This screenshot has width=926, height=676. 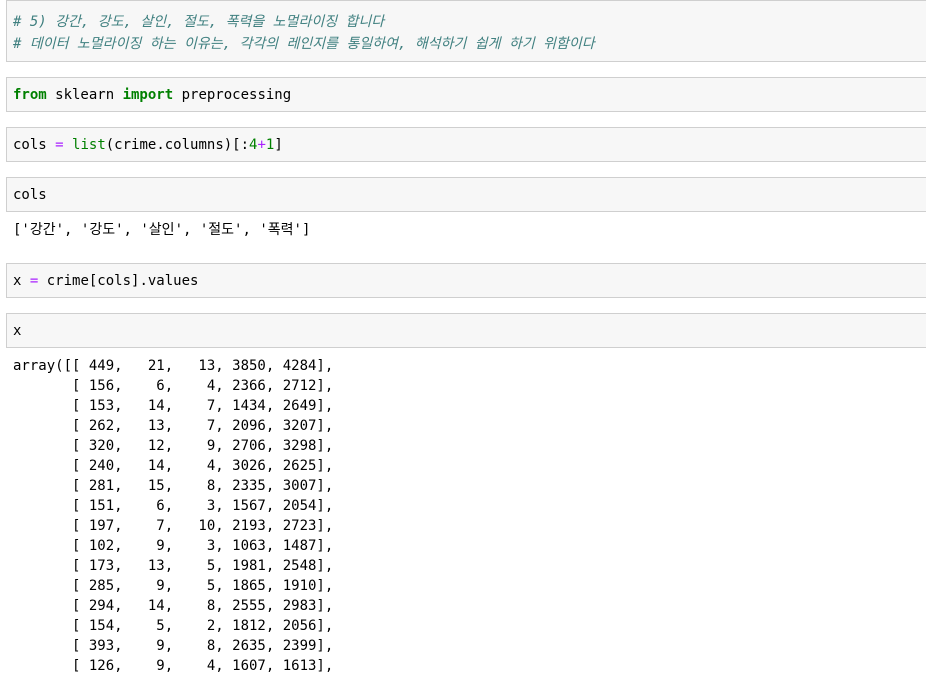 I want to click on expr-values: crime[cols].values, so click(x=118, y=281).